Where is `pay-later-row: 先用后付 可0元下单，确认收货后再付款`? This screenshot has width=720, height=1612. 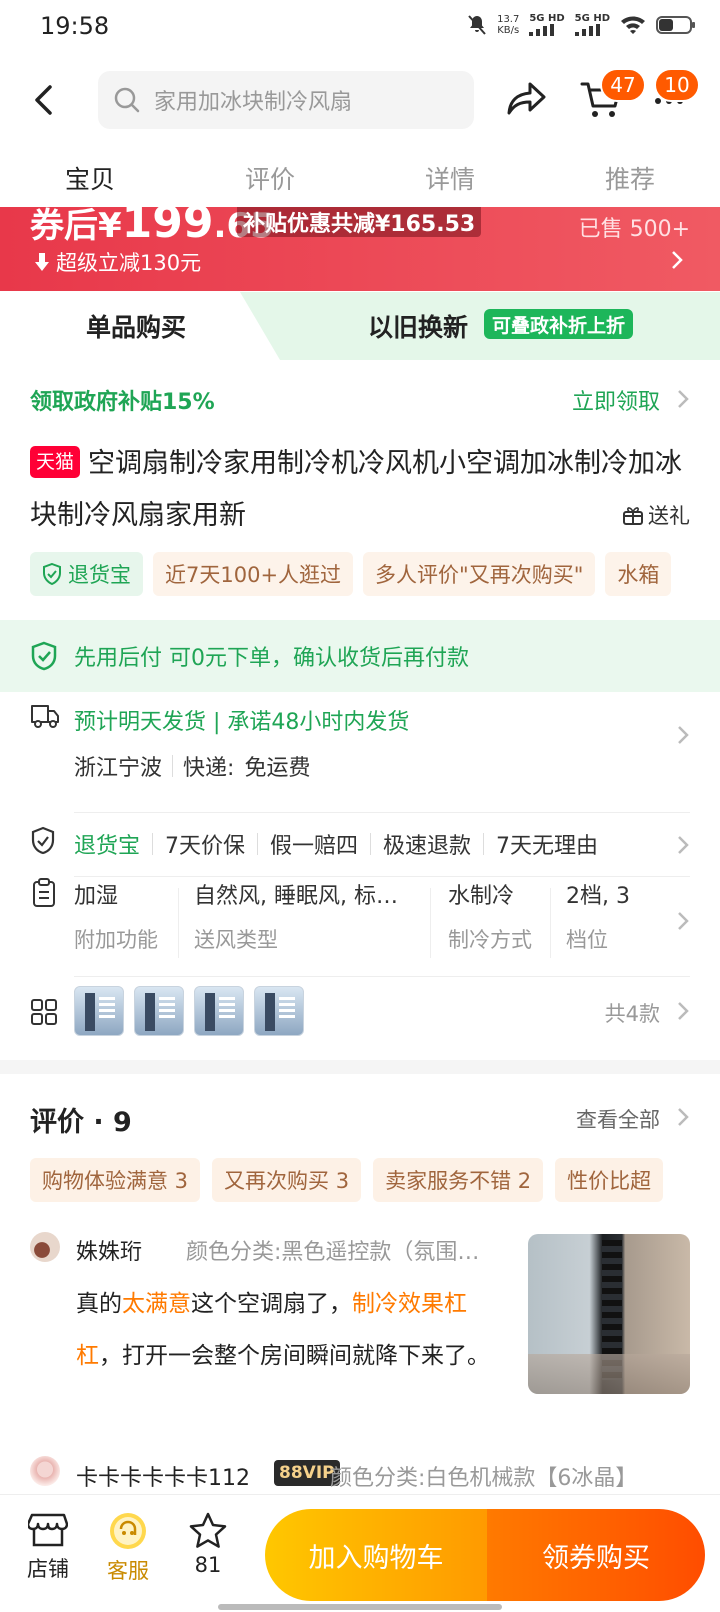
pay-later-row: 先用后付 可0元下单，确认收货后再付款 is located at coordinates (360, 656).